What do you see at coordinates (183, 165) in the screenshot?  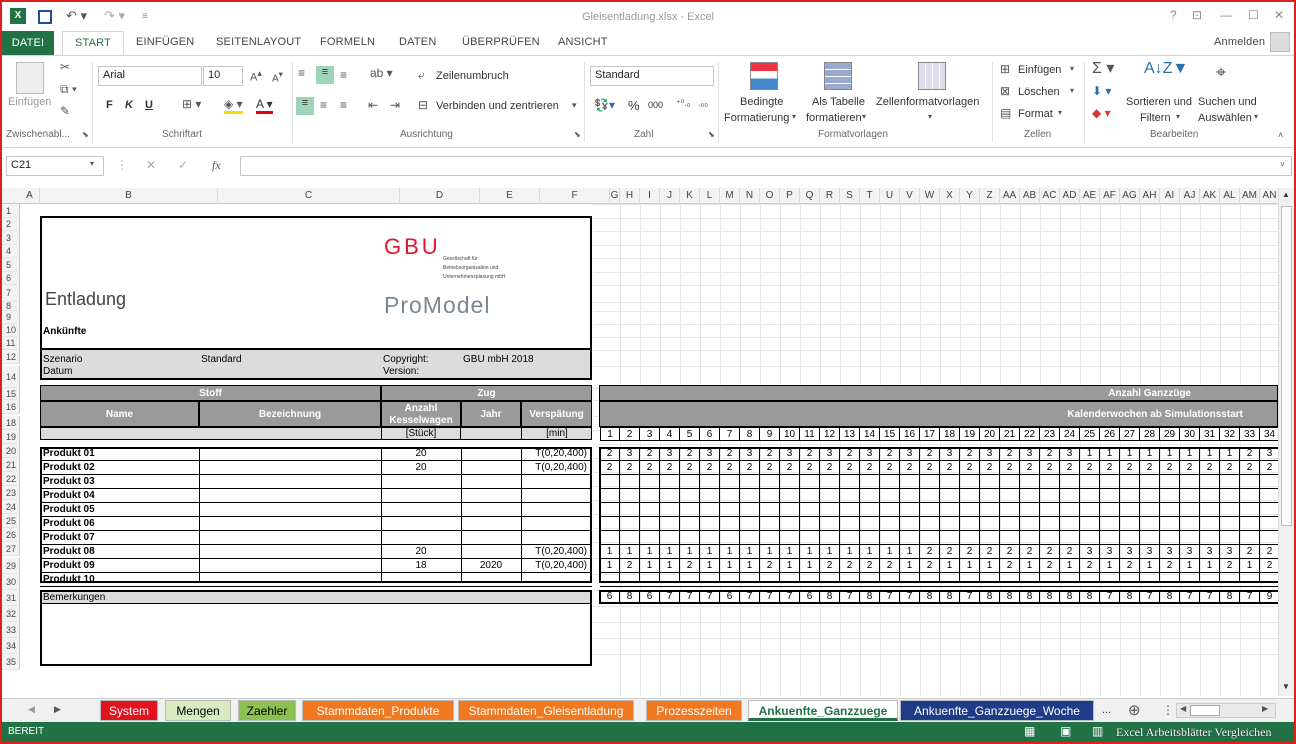 I see `enter-icon: ✓` at bounding box center [183, 165].